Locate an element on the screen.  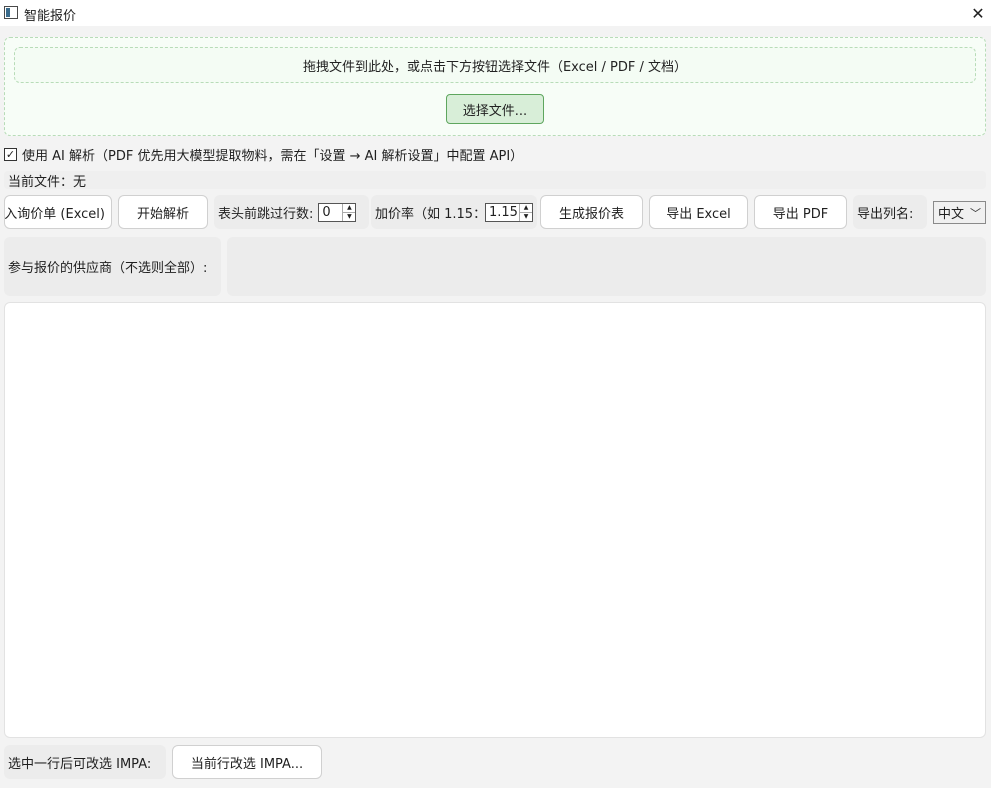
supplier-label: 参与报价的供应商（不选则全部）: is located at coordinates (108, 268).